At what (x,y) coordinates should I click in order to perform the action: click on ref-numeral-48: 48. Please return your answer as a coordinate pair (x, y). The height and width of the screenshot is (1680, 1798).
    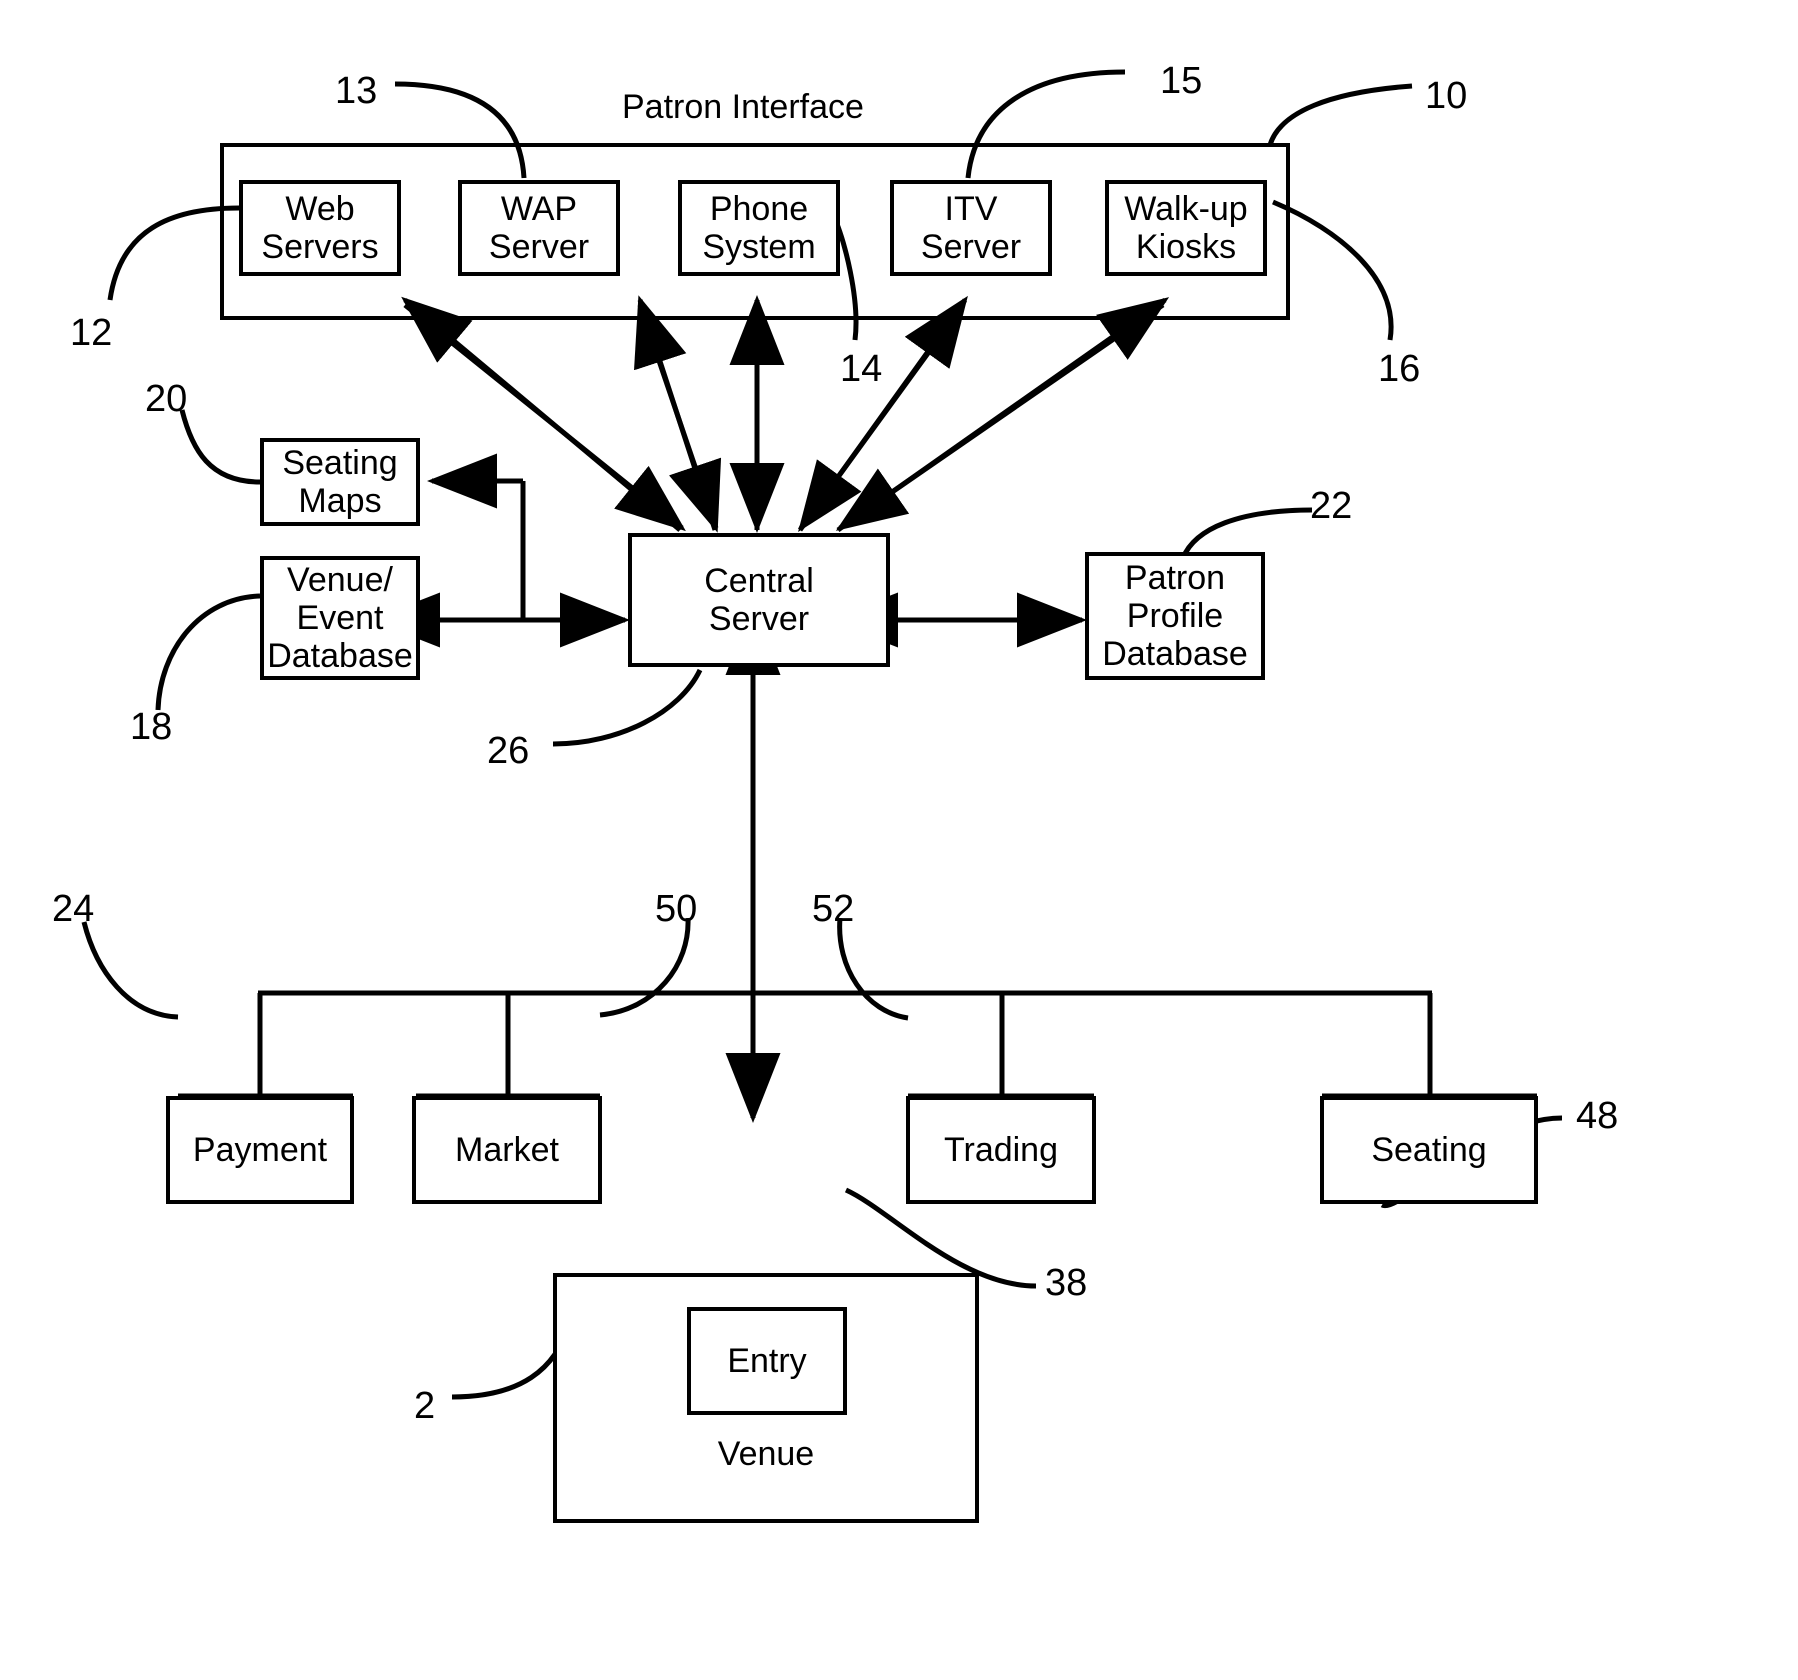
    Looking at the image, I should click on (1597, 1116).